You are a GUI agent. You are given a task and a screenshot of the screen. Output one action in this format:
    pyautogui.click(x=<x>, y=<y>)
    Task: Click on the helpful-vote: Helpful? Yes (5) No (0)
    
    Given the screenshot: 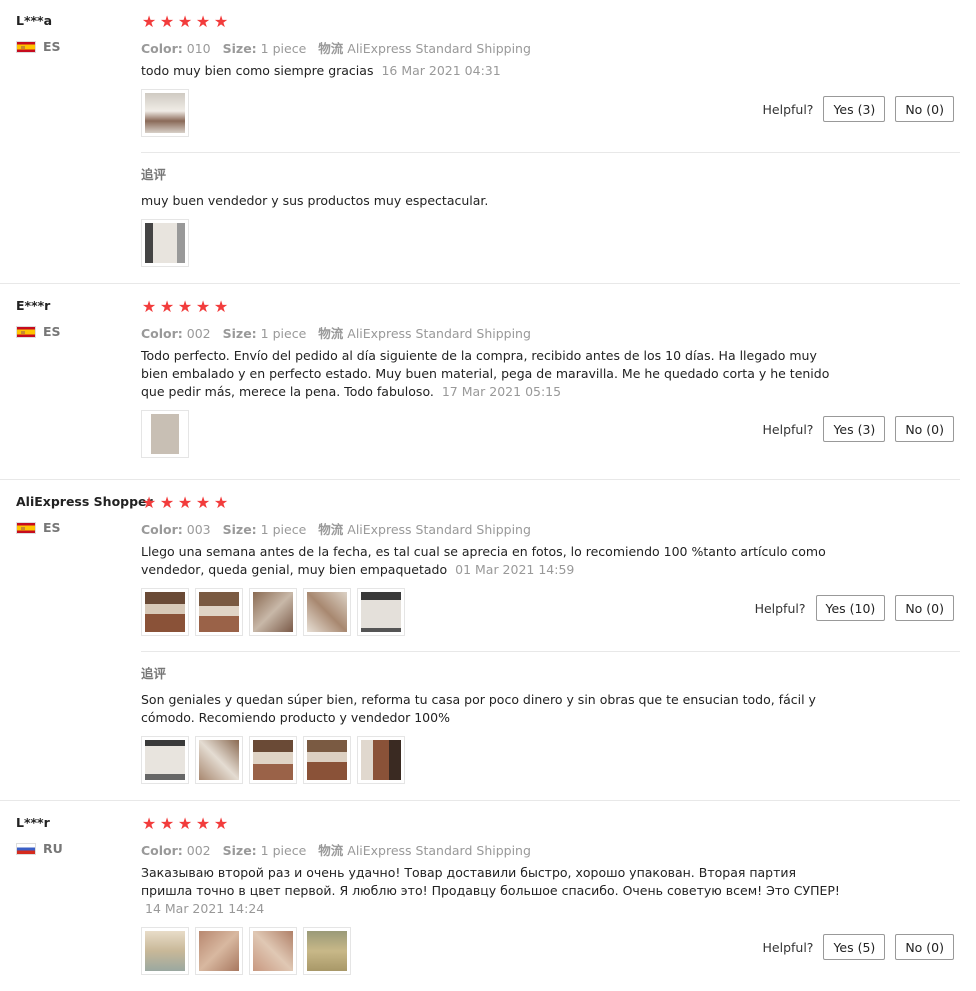 What is the action you would take?
    pyautogui.click(x=858, y=947)
    